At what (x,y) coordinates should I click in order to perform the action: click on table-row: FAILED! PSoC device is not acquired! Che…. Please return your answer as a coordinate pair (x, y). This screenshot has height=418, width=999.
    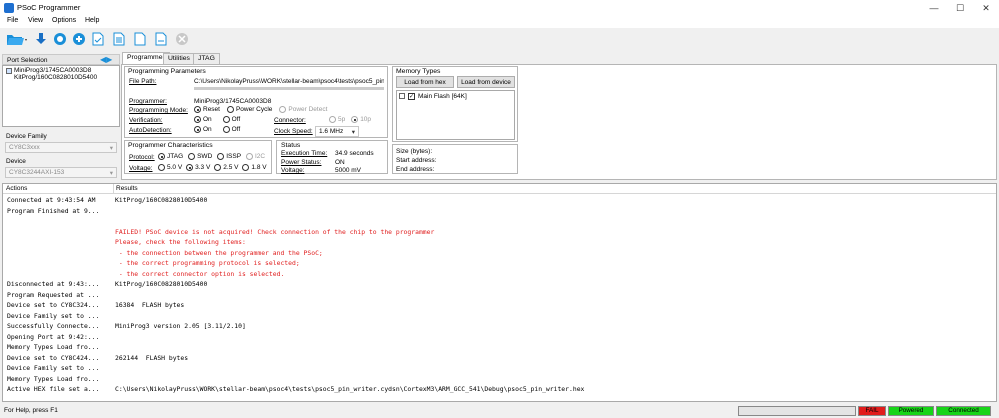
    Looking at the image, I should click on (498, 233).